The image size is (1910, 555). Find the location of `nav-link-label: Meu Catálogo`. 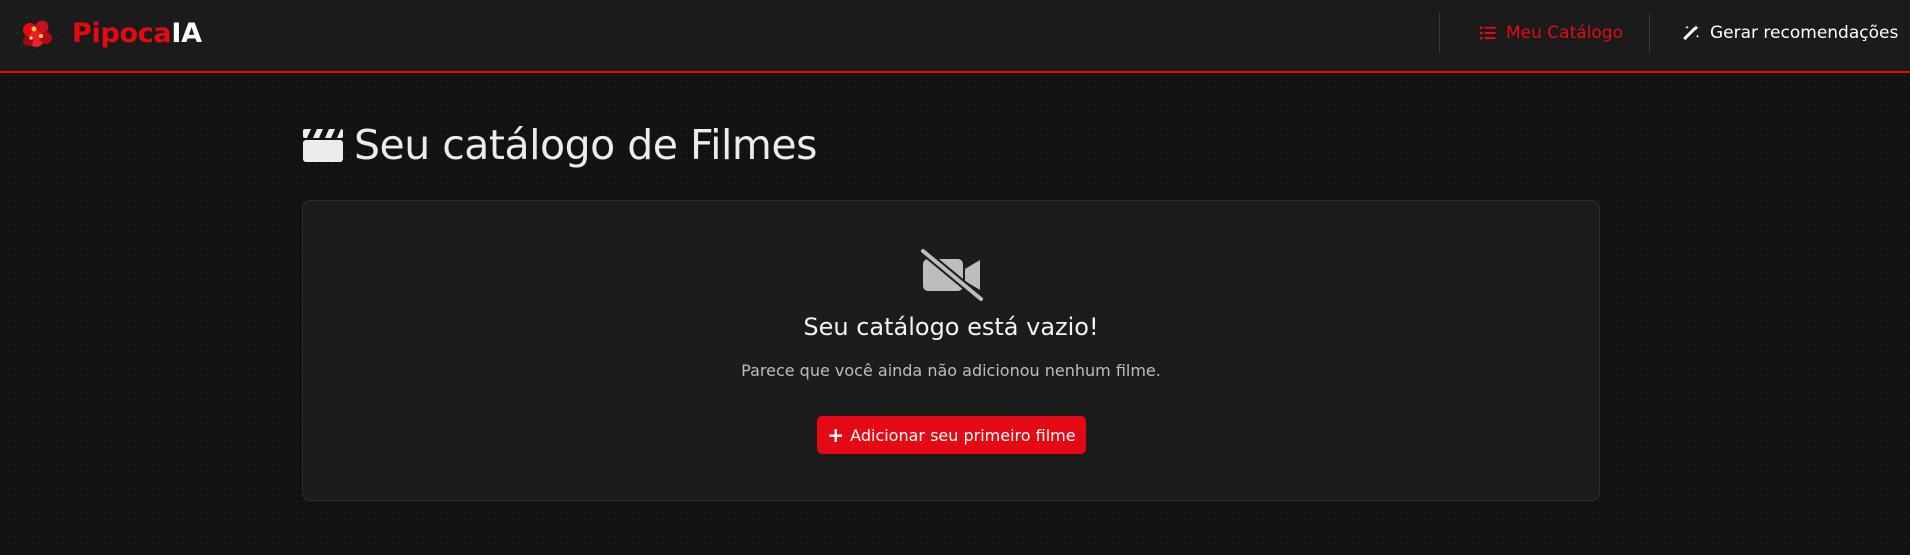

nav-link-label: Meu Catálogo is located at coordinates (1564, 33).